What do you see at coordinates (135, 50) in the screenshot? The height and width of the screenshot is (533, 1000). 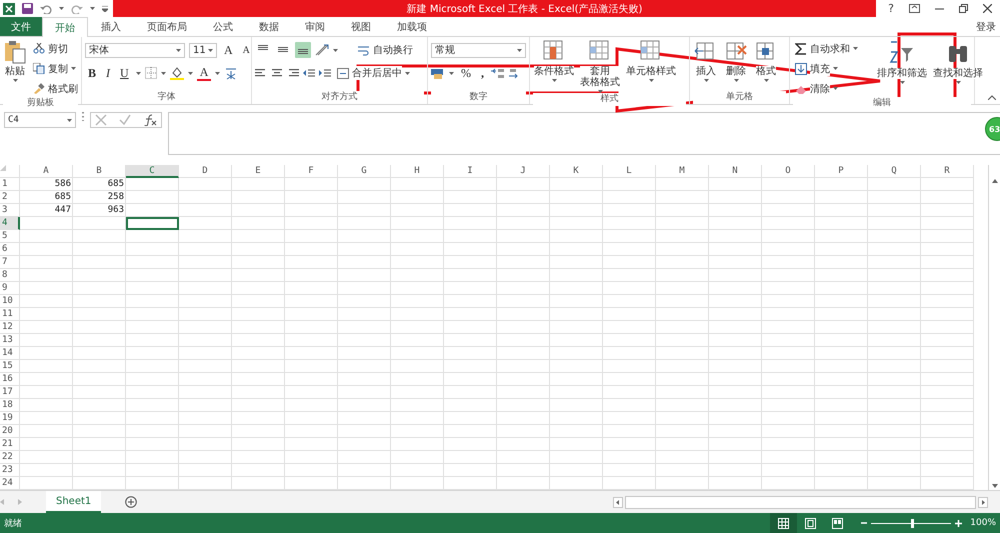 I see `font-name-dropdown: 宋体` at bounding box center [135, 50].